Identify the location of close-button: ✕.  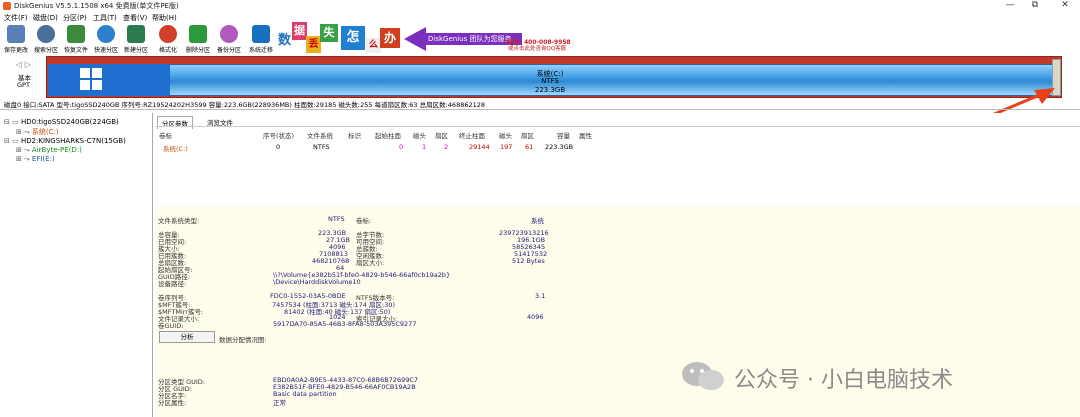
(1065, 6).